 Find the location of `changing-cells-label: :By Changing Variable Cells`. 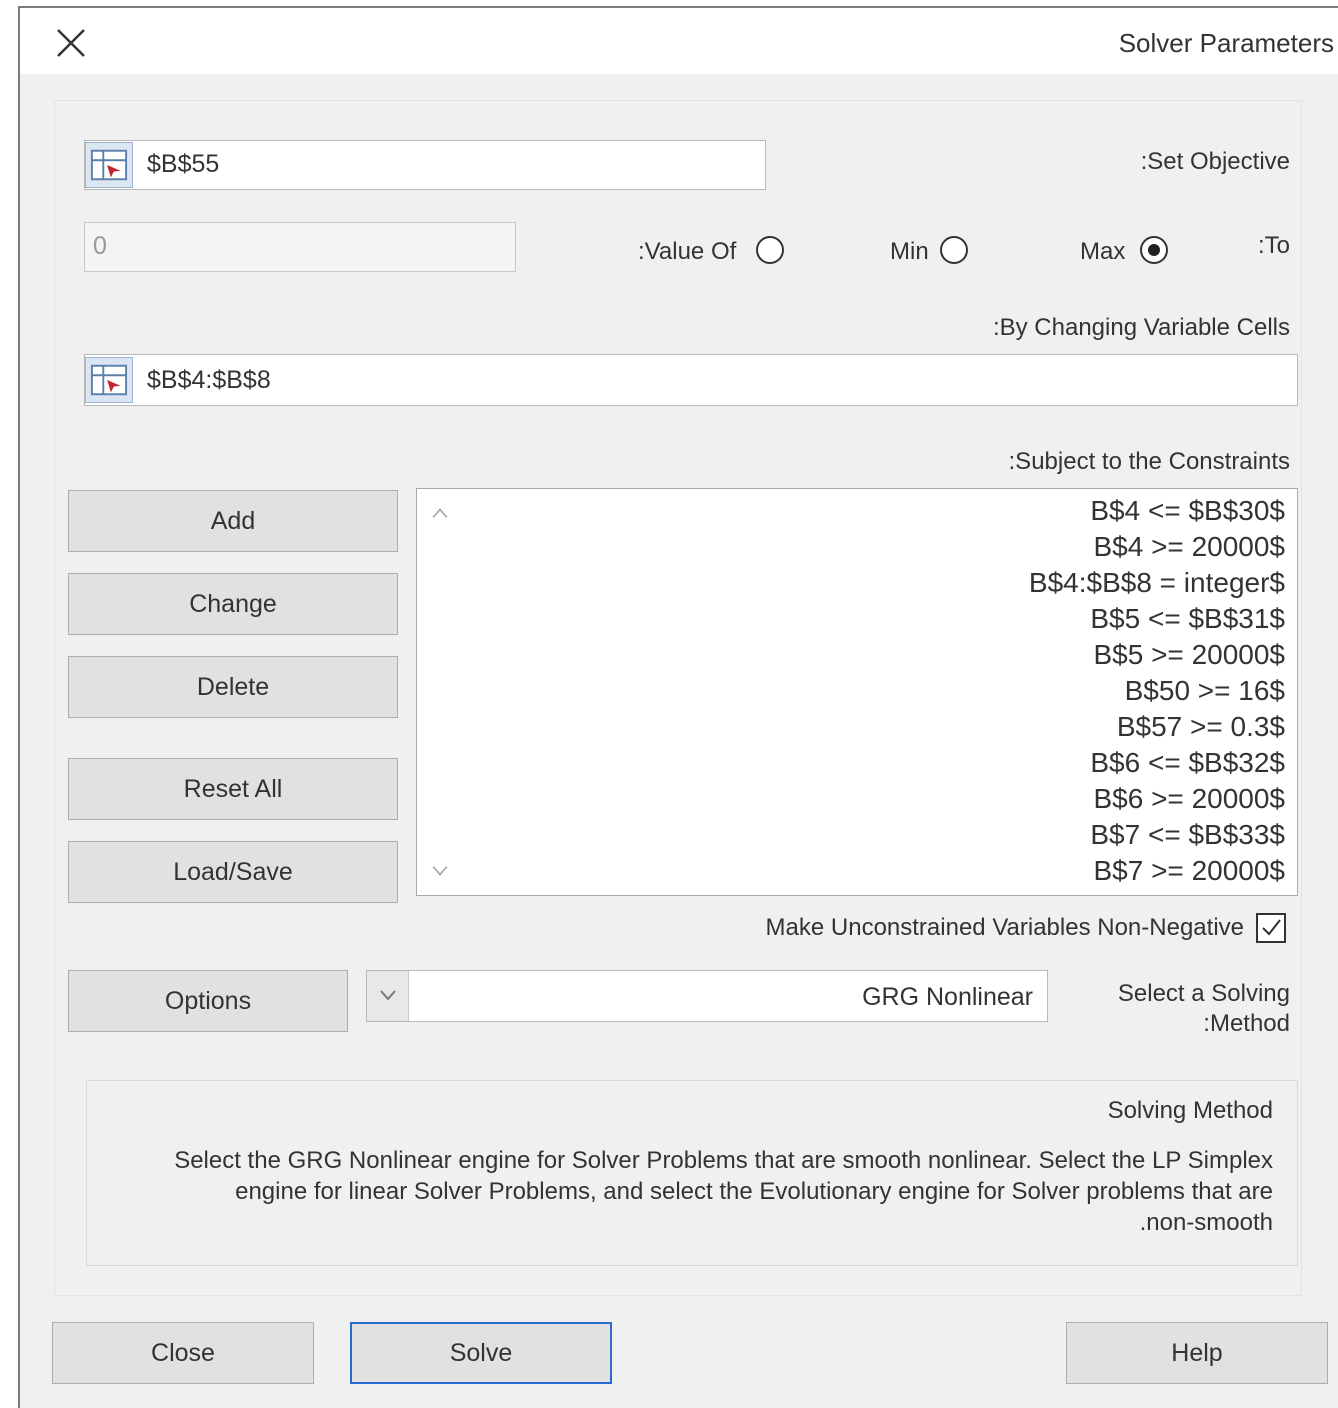

changing-cells-label: :By Changing Variable Cells is located at coordinates (1141, 327).